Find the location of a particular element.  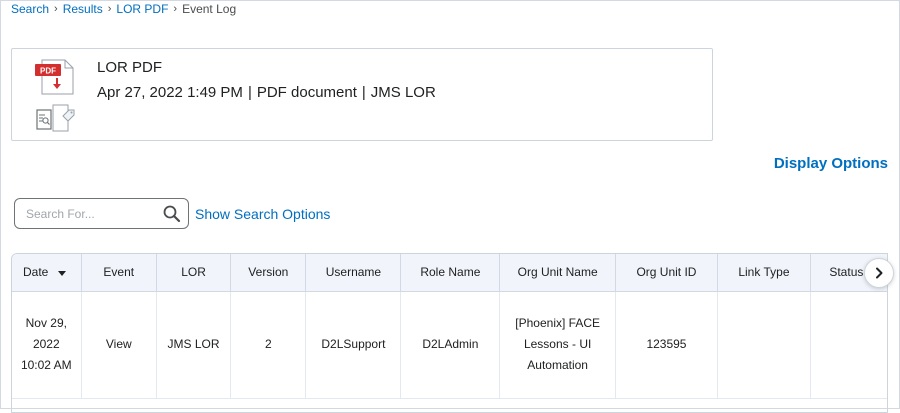

breadcrumb-results-link: Results is located at coordinates (83, 9).